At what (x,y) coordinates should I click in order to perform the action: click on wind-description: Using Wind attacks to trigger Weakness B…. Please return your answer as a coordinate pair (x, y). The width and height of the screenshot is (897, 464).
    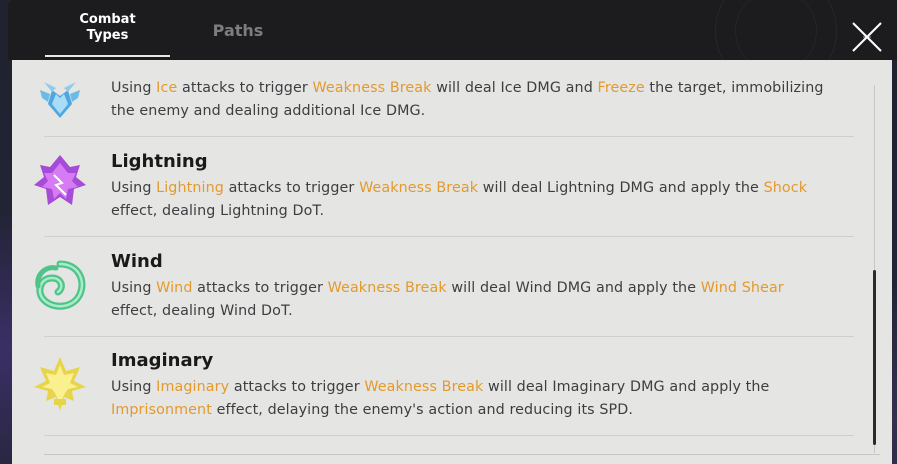
    Looking at the image, I should click on (471, 300).